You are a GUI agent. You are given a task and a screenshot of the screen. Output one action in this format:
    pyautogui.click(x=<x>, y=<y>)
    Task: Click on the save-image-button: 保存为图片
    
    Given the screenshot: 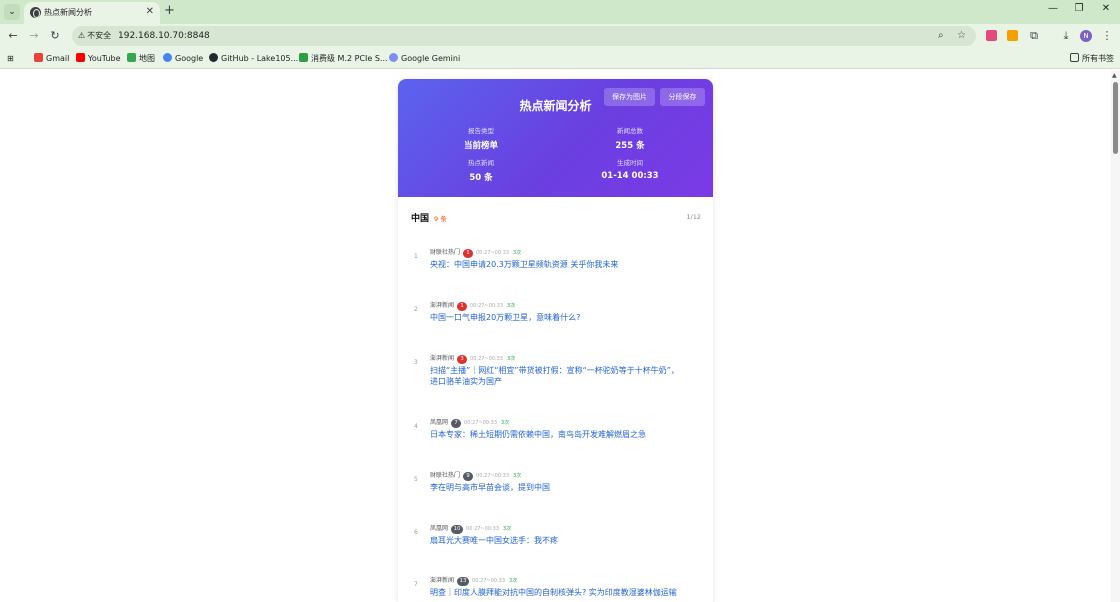 What is the action you would take?
    pyautogui.click(x=629, y=97)
    